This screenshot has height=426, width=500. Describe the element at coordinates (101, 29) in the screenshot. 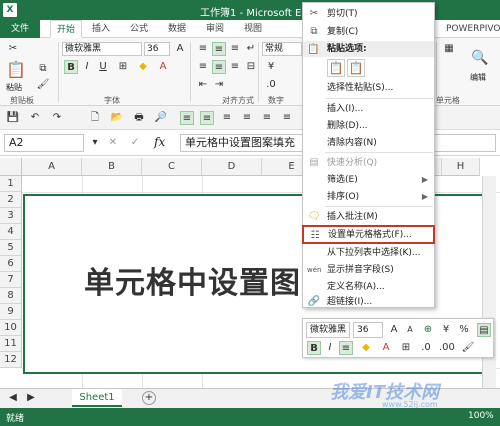

I see `tab-insert: 插入` at that location.